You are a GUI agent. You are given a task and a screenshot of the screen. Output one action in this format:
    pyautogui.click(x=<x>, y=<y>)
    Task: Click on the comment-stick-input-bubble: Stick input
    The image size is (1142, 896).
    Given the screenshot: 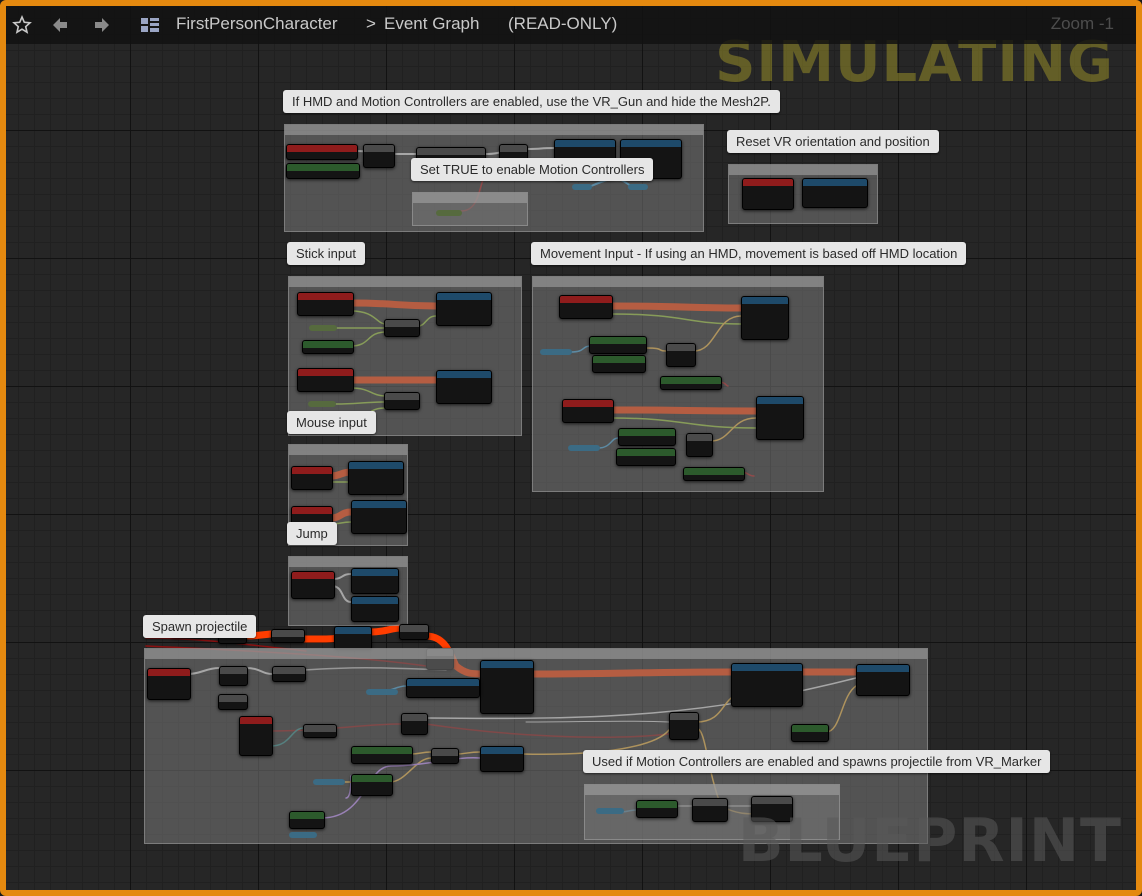 What is the action you would take?
    pyautogui.click(x=326, y=253)
    